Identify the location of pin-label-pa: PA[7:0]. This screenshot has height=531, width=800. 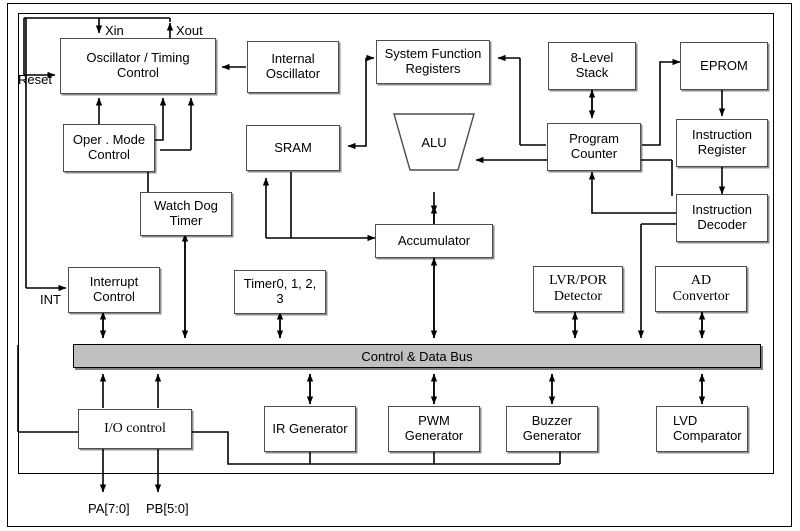
(109, 508).